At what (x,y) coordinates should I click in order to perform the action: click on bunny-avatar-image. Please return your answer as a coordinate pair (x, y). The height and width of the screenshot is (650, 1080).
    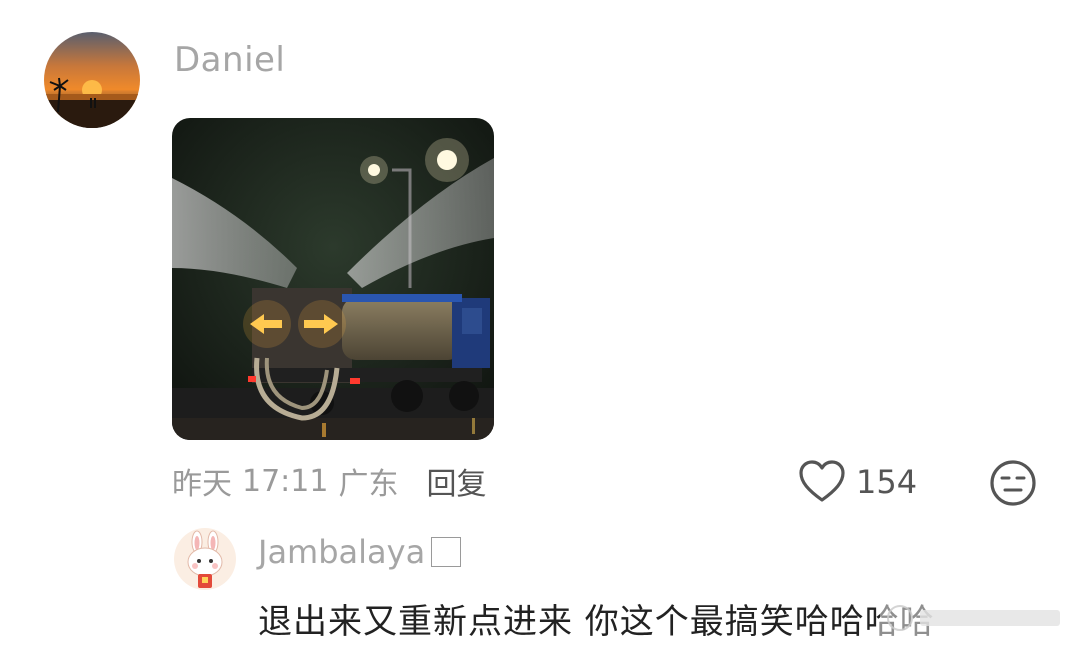
    Looking at the image, I should click on (205, 559).